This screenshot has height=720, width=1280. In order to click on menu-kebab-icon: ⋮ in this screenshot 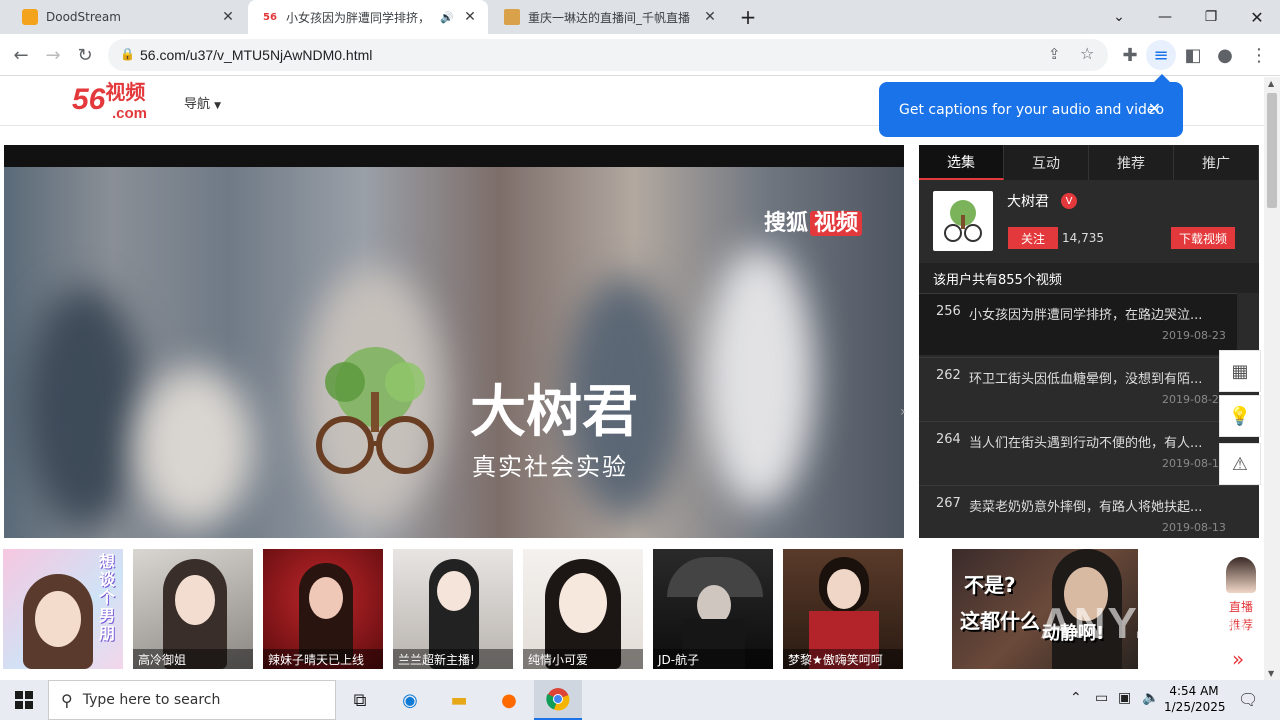, I will do `click(1259, 55)`.